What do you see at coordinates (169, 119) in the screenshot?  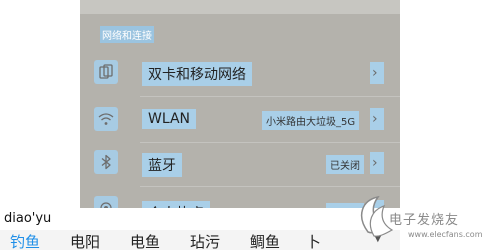 I see `row-title: WLAN` at bounding box center [169, 119].